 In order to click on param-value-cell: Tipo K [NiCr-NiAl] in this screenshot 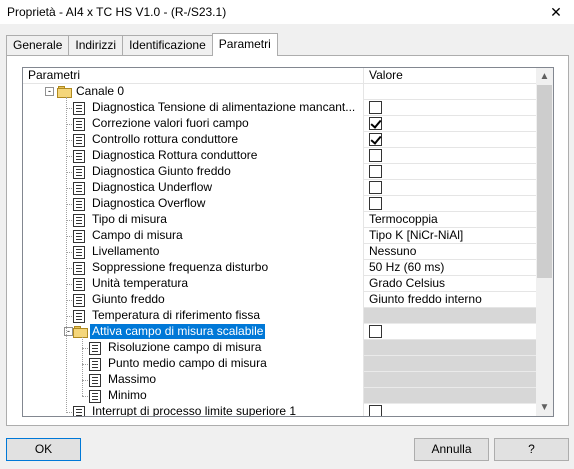, I will do `click(450, 236)`.